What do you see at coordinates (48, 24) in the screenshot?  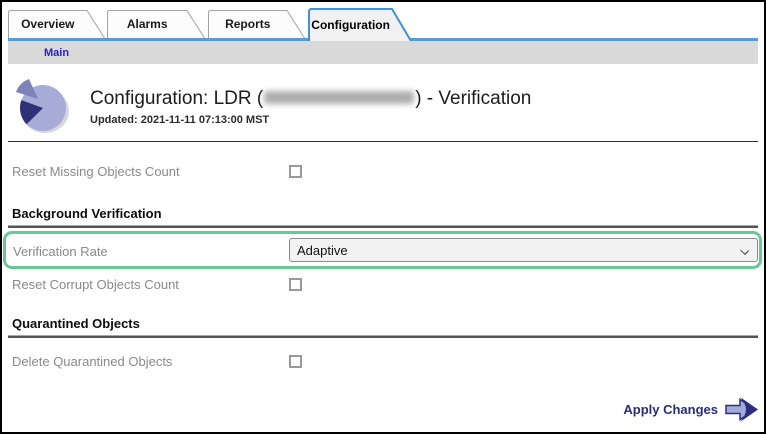 I see `tab-overview-label: Overview` at bounding box center [48, 24].